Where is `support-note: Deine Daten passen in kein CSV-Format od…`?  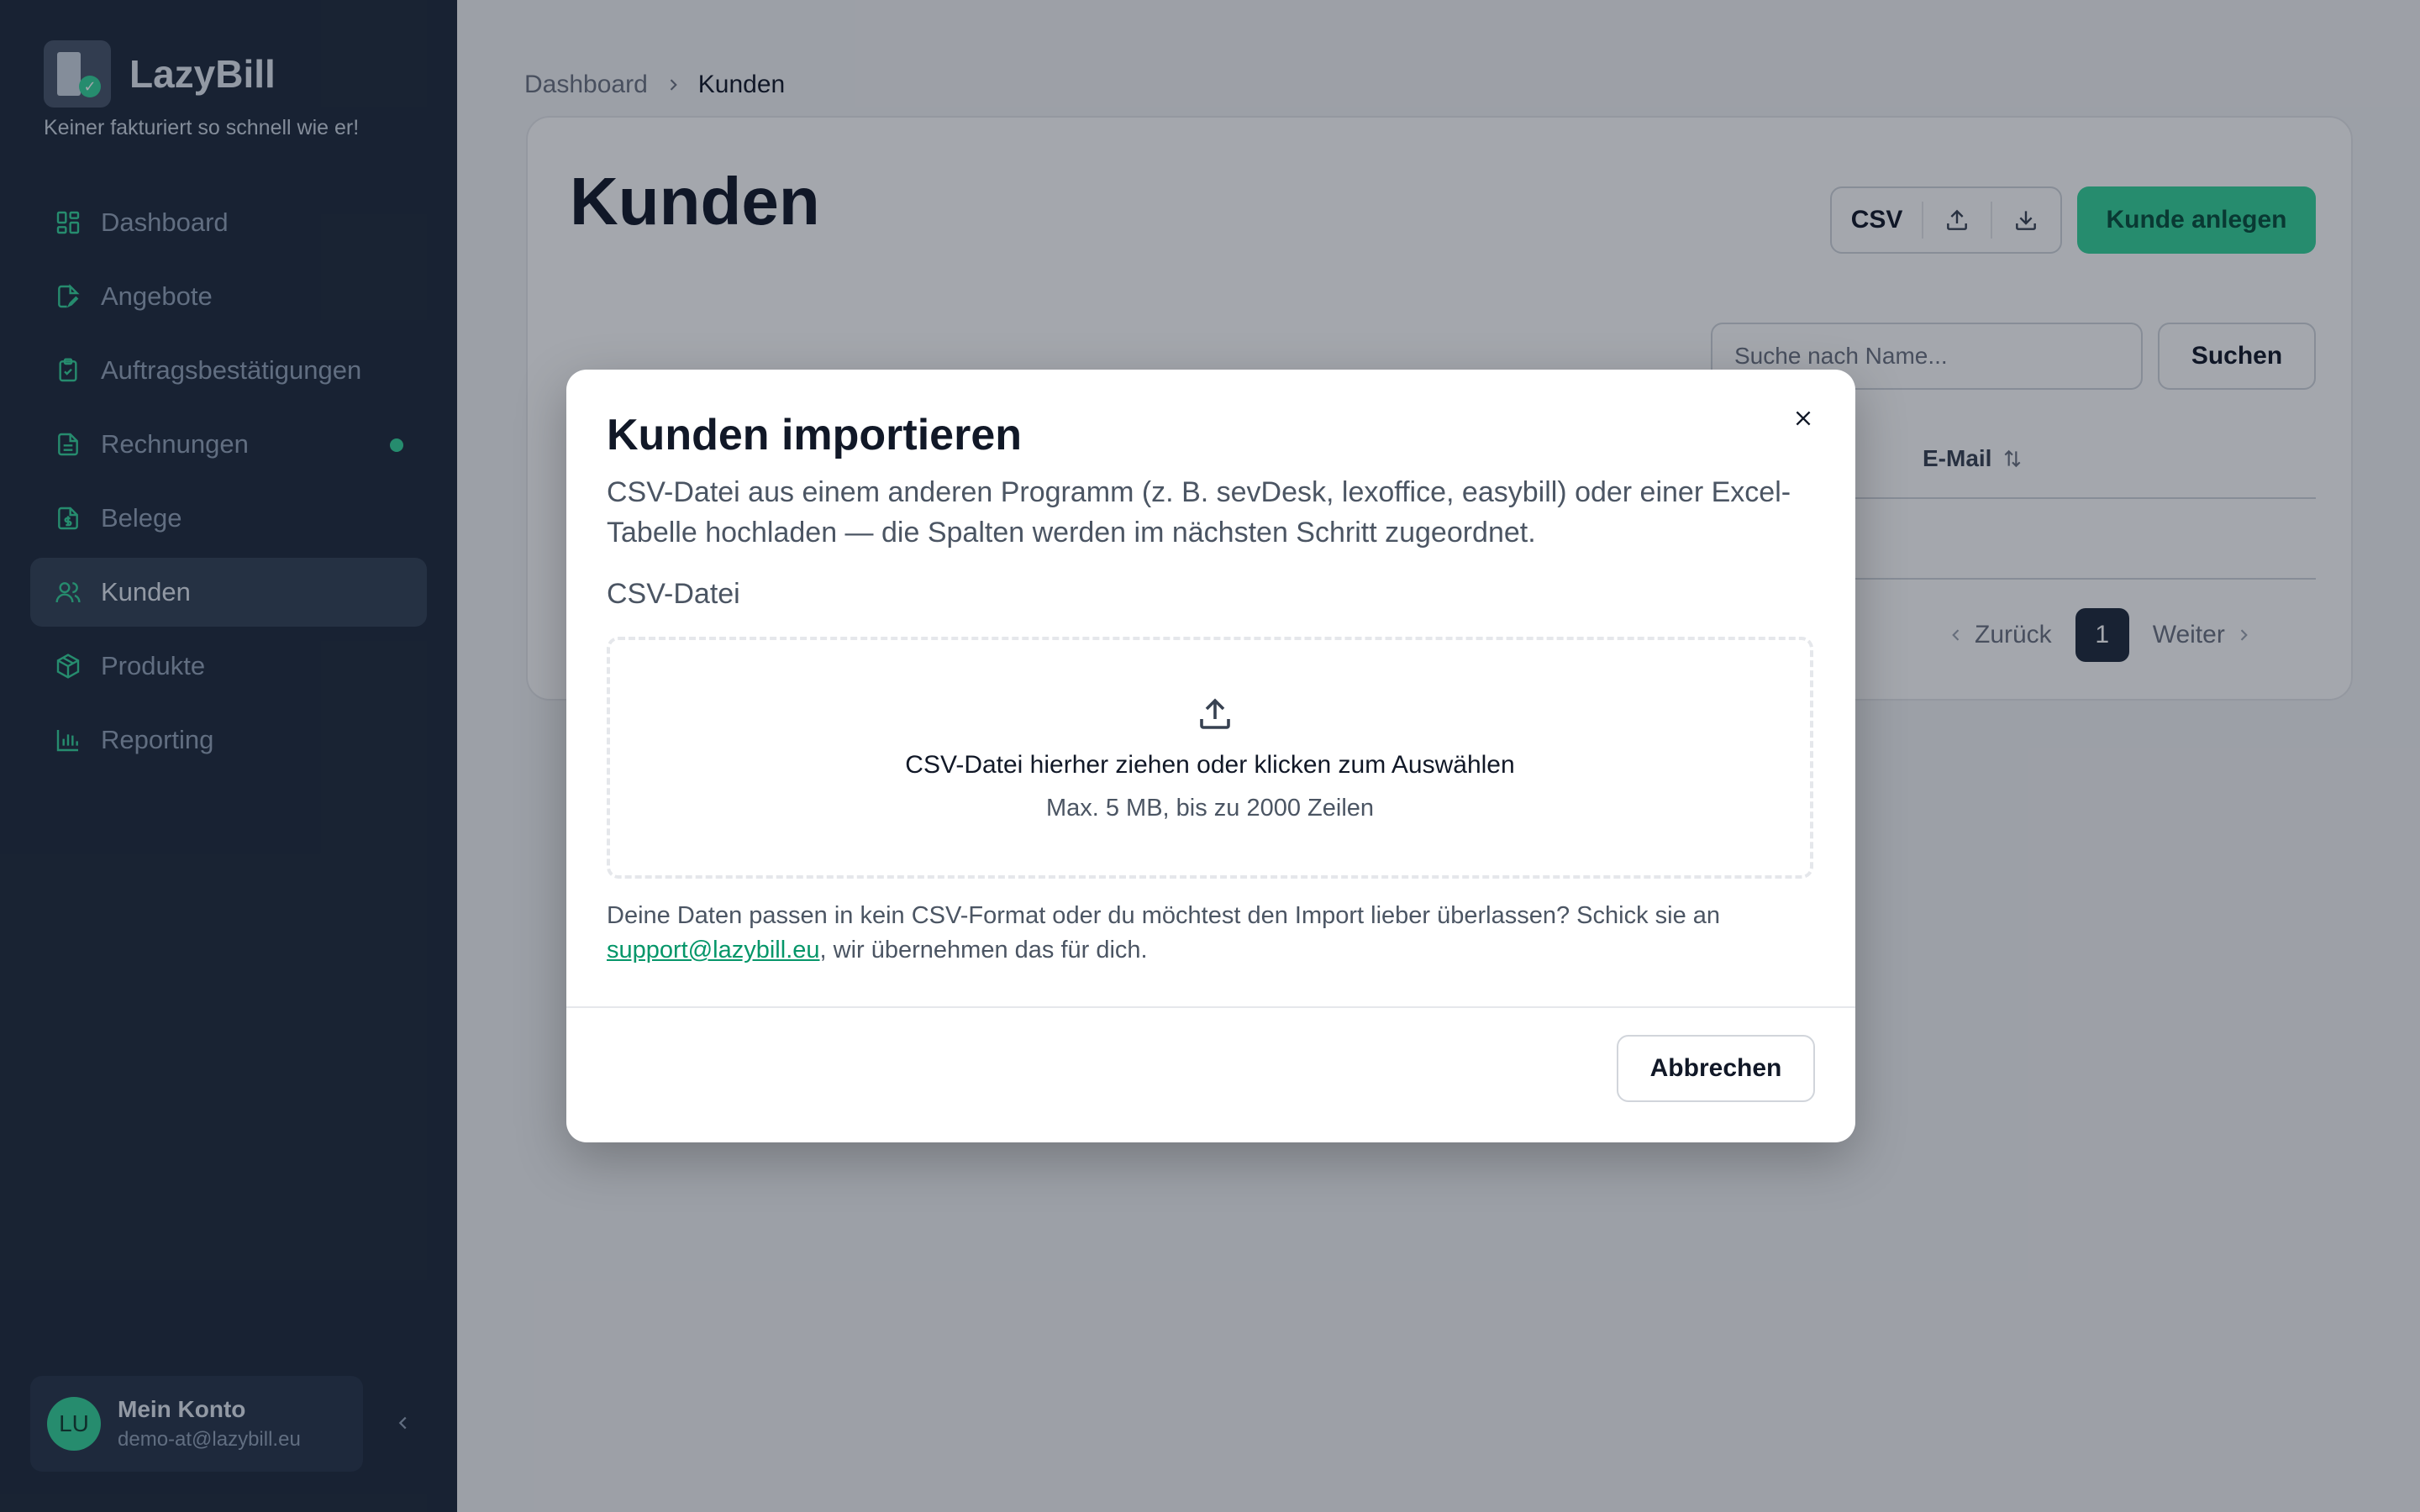
support-note: Deine Daten passen in kein CSV-Format od… is located at coordinates (1210, 933).